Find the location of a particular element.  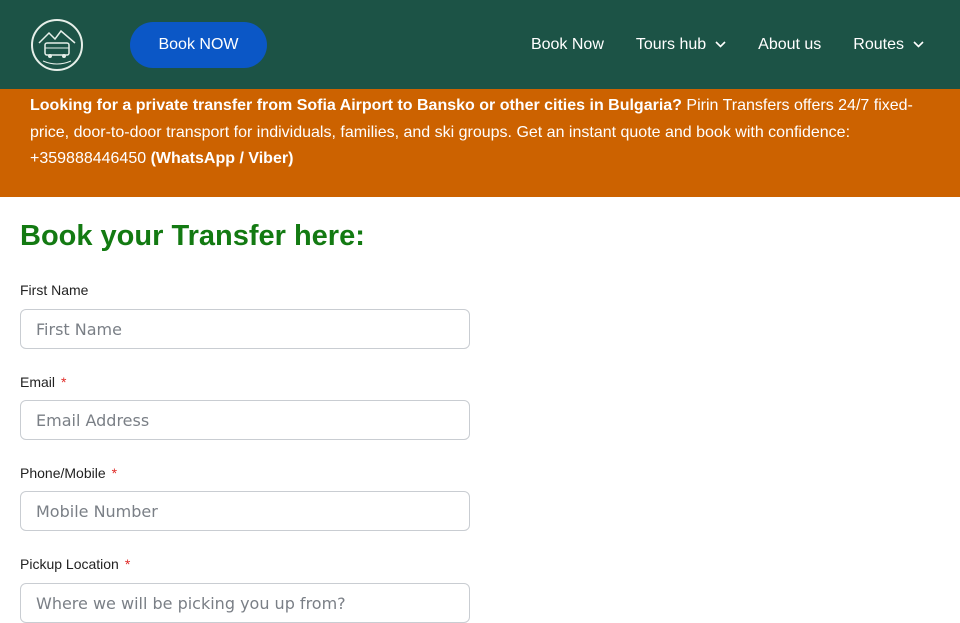

main-nav: Book Now Tours hub About us Routes is located at coordinates (711, 44).